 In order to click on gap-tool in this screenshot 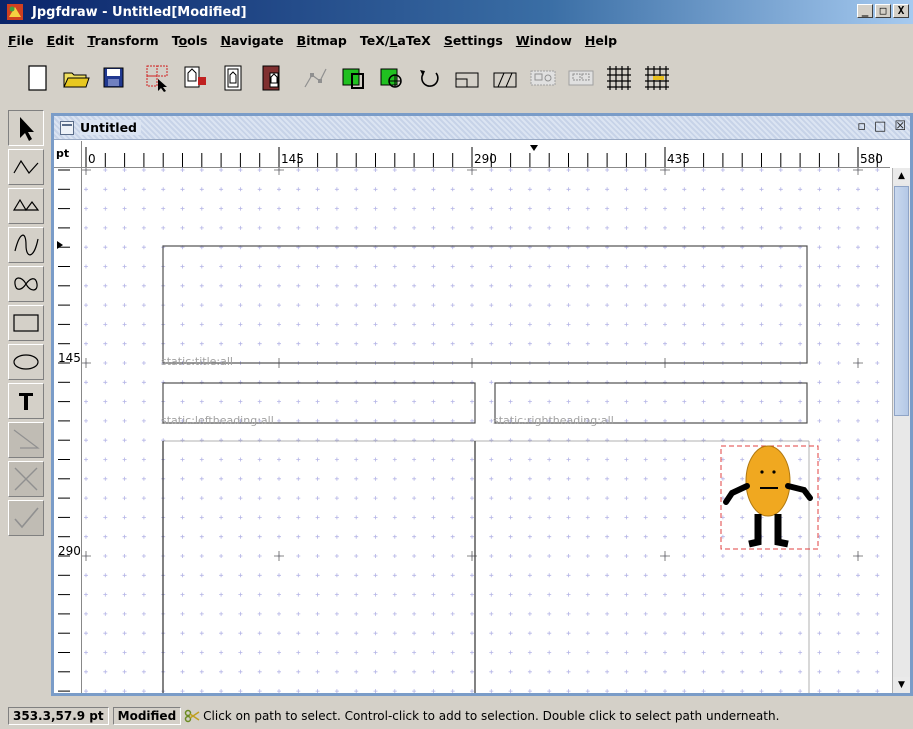, I will do `click(26, 440)`.